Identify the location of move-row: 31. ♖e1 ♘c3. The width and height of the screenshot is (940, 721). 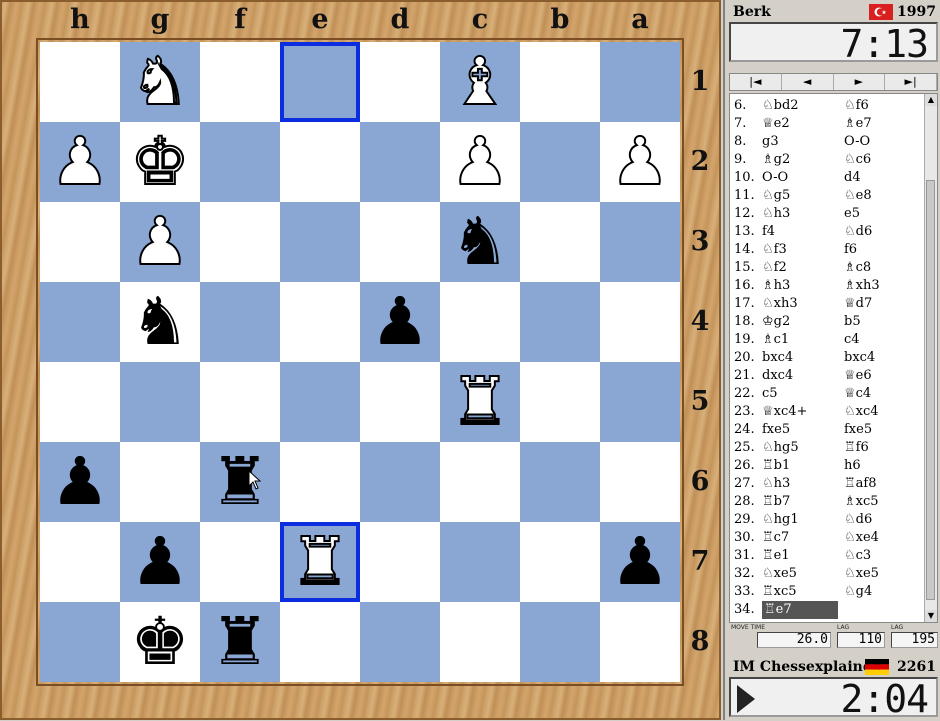
(828, 556).